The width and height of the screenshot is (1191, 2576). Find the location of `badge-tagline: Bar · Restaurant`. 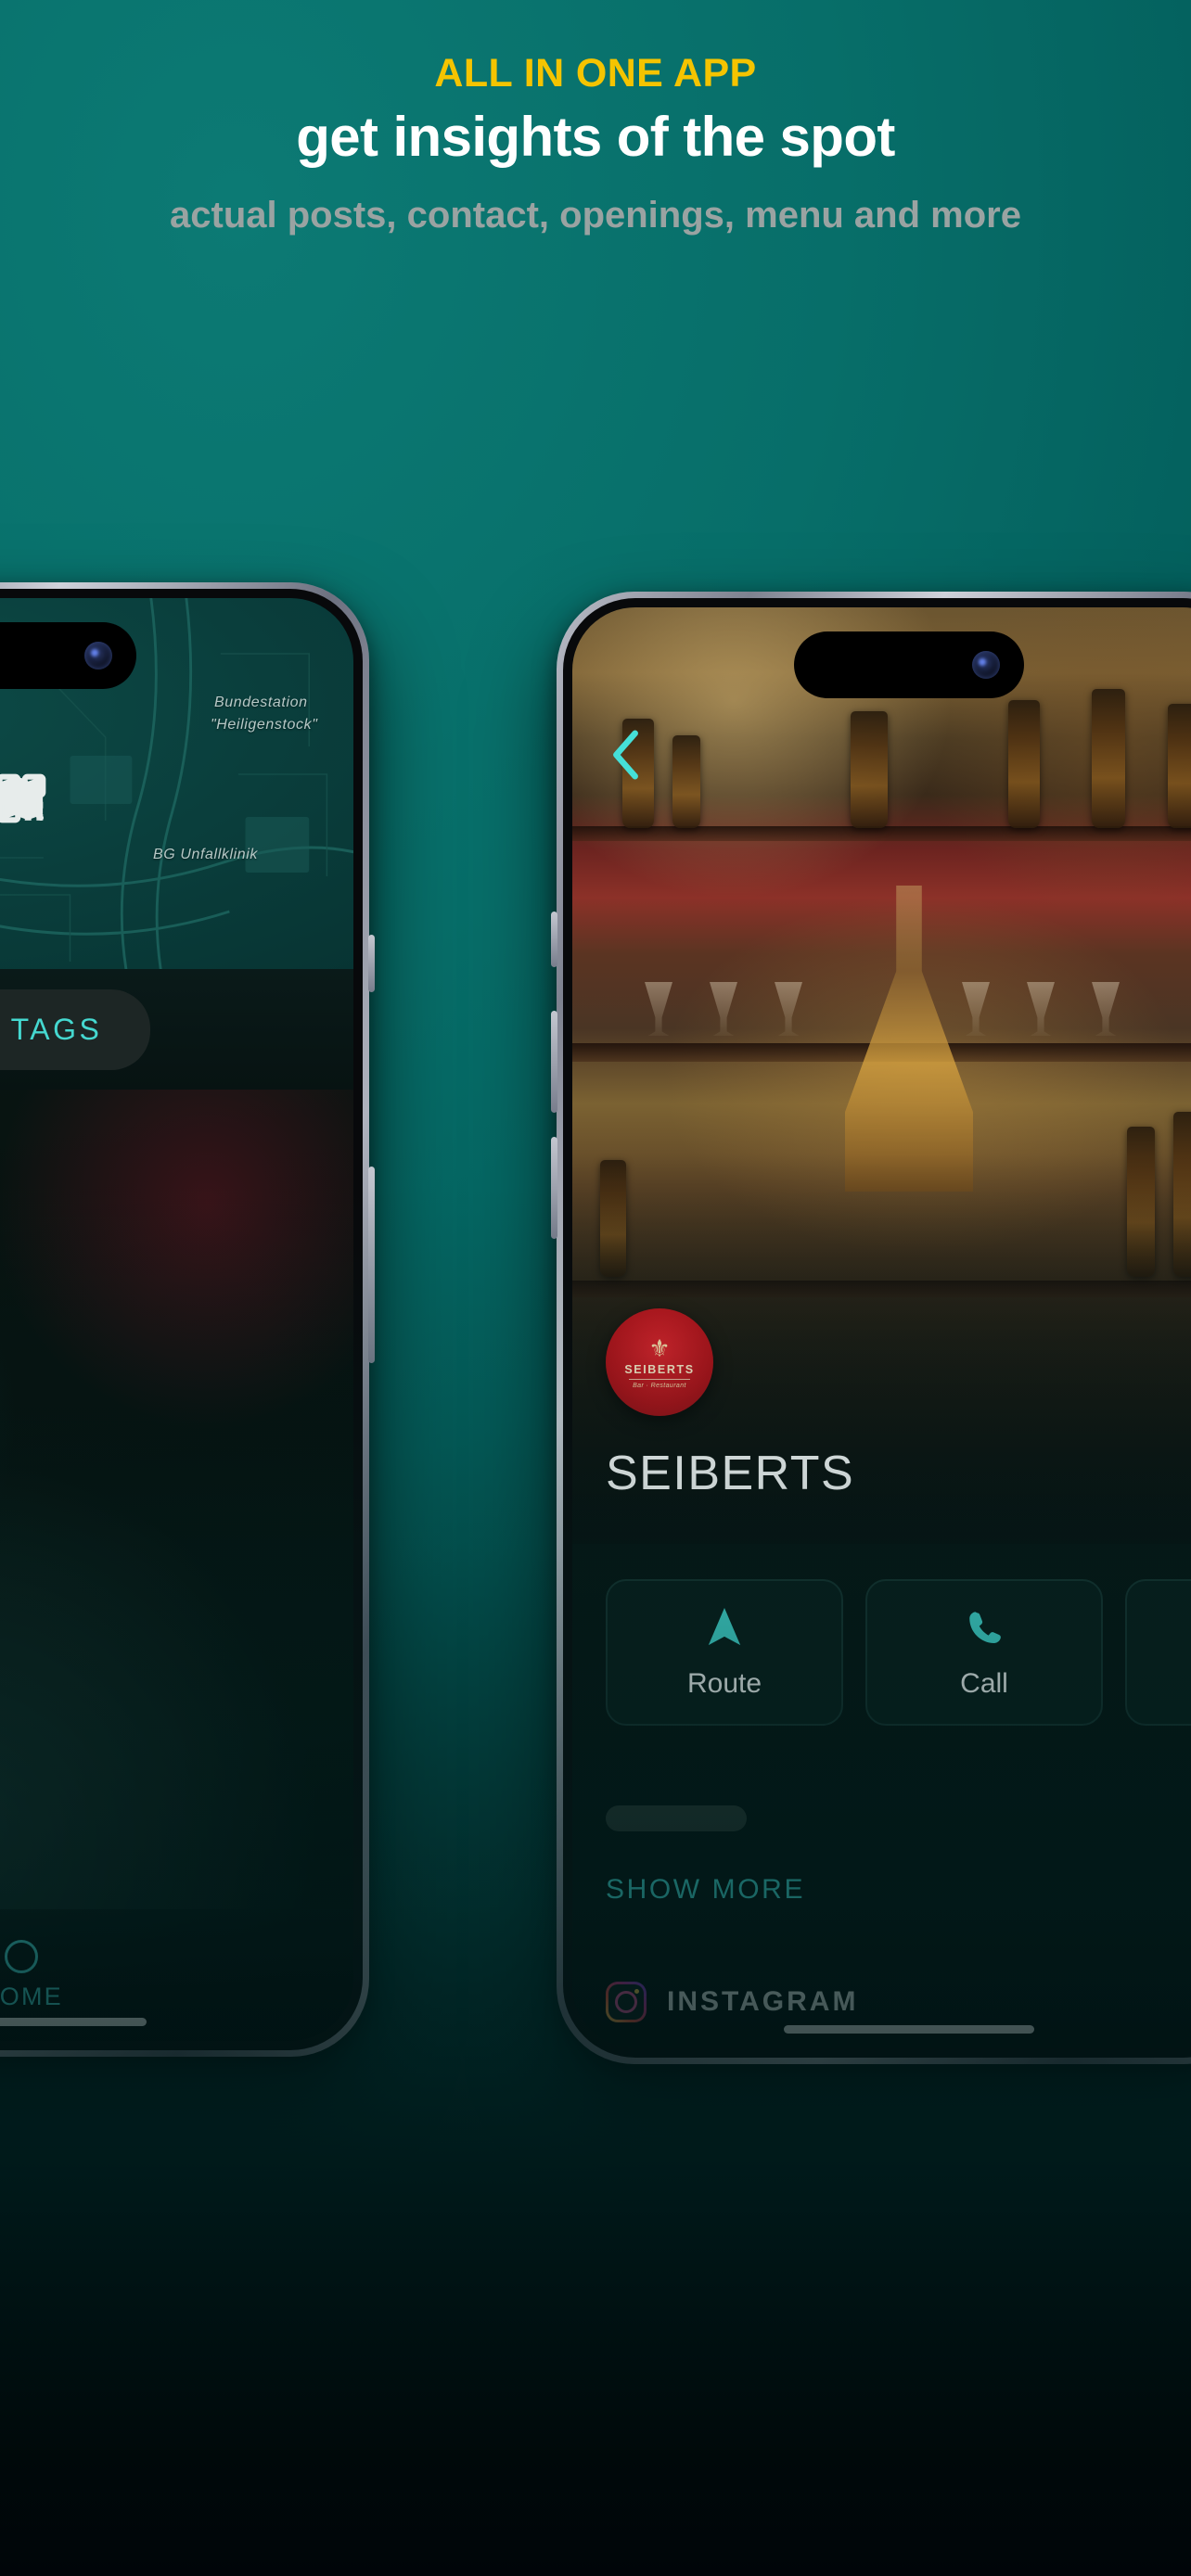

badge-tagline: Bar · Restaurant is located at coordinates (660, 1385).